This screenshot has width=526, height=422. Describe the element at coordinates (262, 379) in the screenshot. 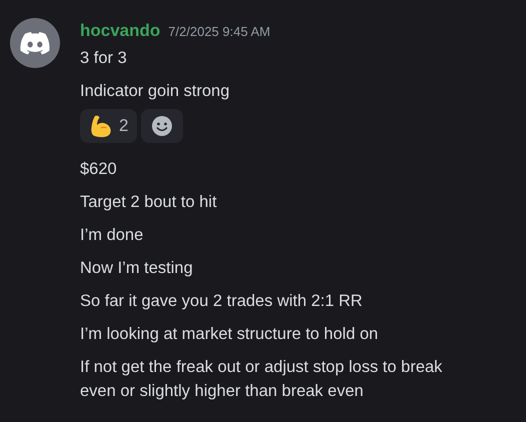

I see `message-text: If not get the freak out or adjust stop loss to break even or slightly higher than break even` at that location.